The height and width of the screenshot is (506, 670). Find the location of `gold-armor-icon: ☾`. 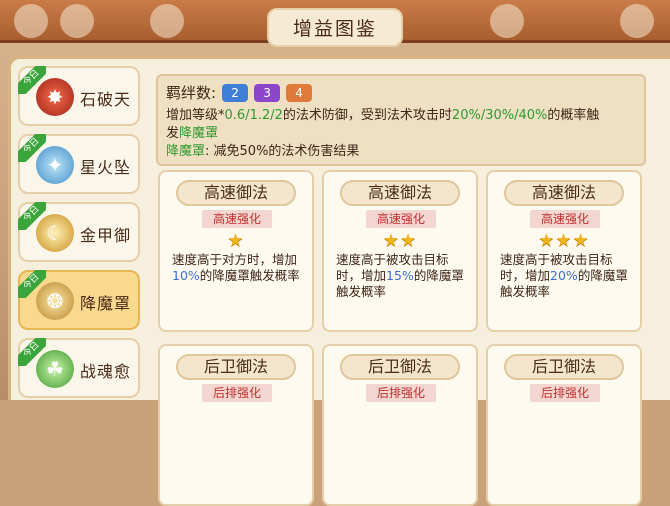

gold-armor-icon: ☾ is located at coordinates (55, 233).